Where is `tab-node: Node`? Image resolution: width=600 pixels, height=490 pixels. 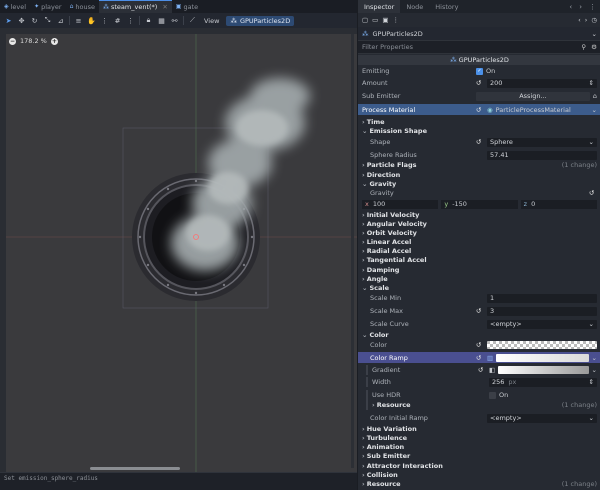
tab-node: Node is located at coordinates (414, 6).